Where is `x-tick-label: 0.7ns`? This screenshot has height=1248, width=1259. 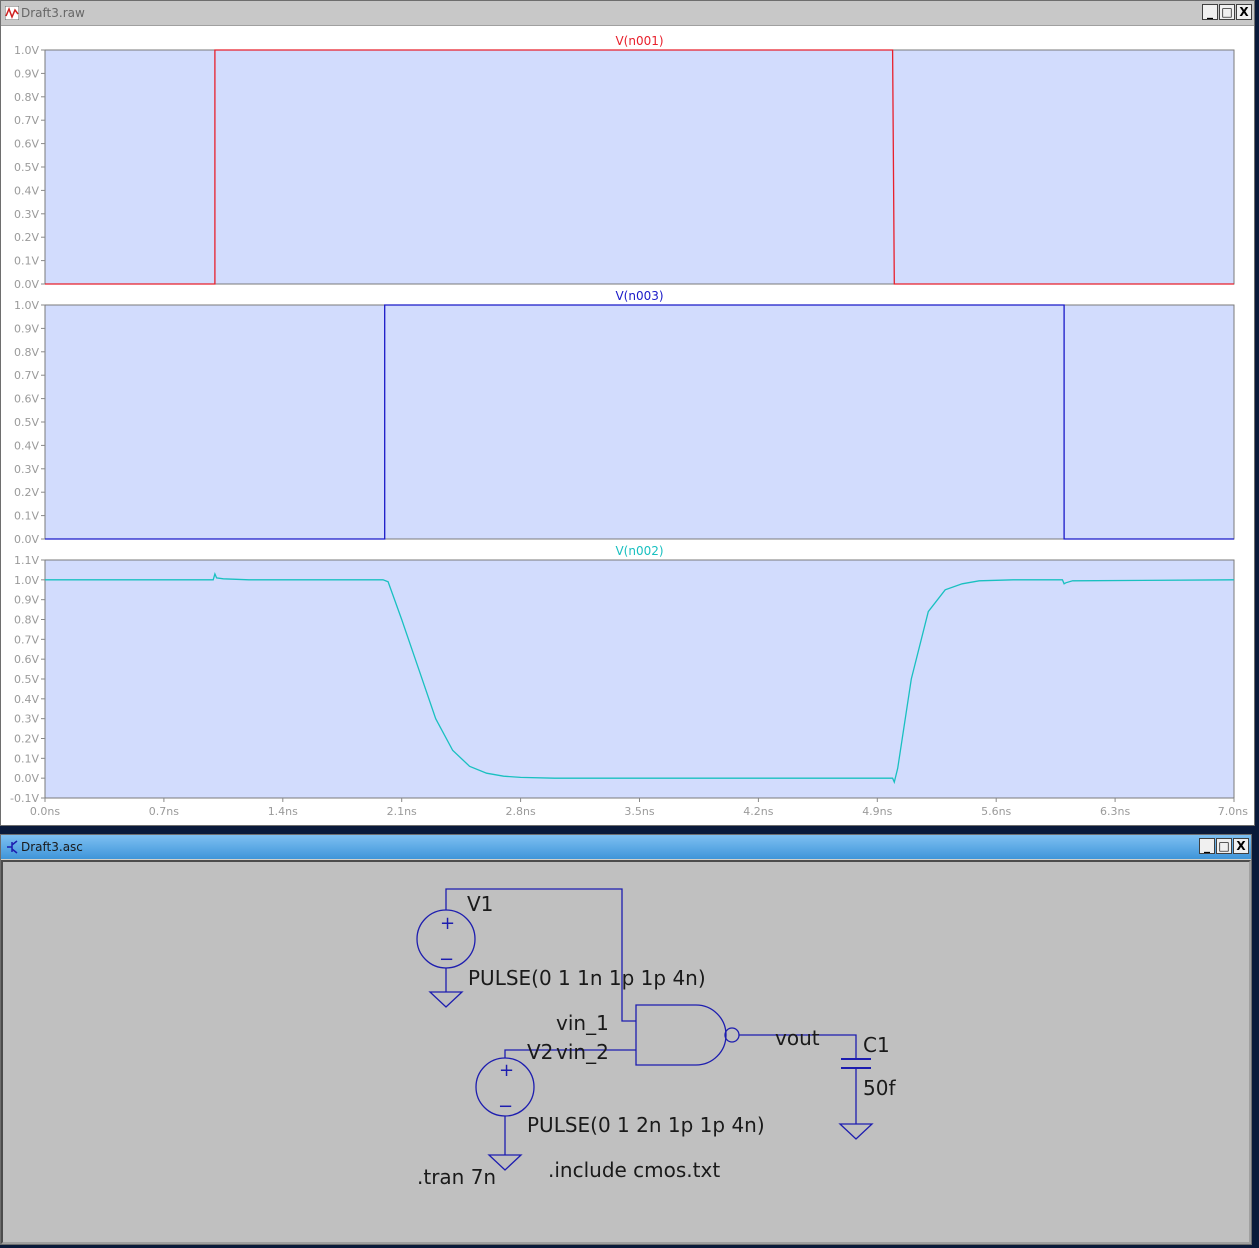
x-tick-label: 0.7ns is located at coordinates (164, 811).